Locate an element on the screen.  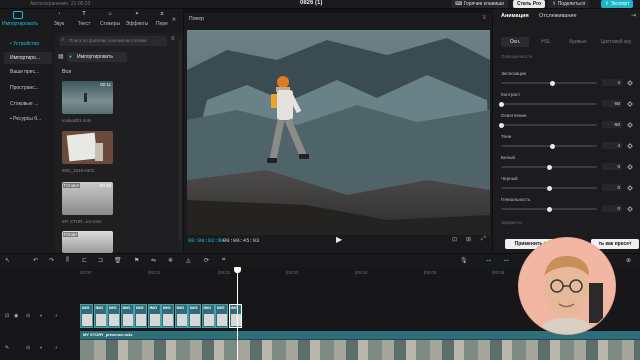
track-hide-icon: ◉ is located at coordinates (16, 316).